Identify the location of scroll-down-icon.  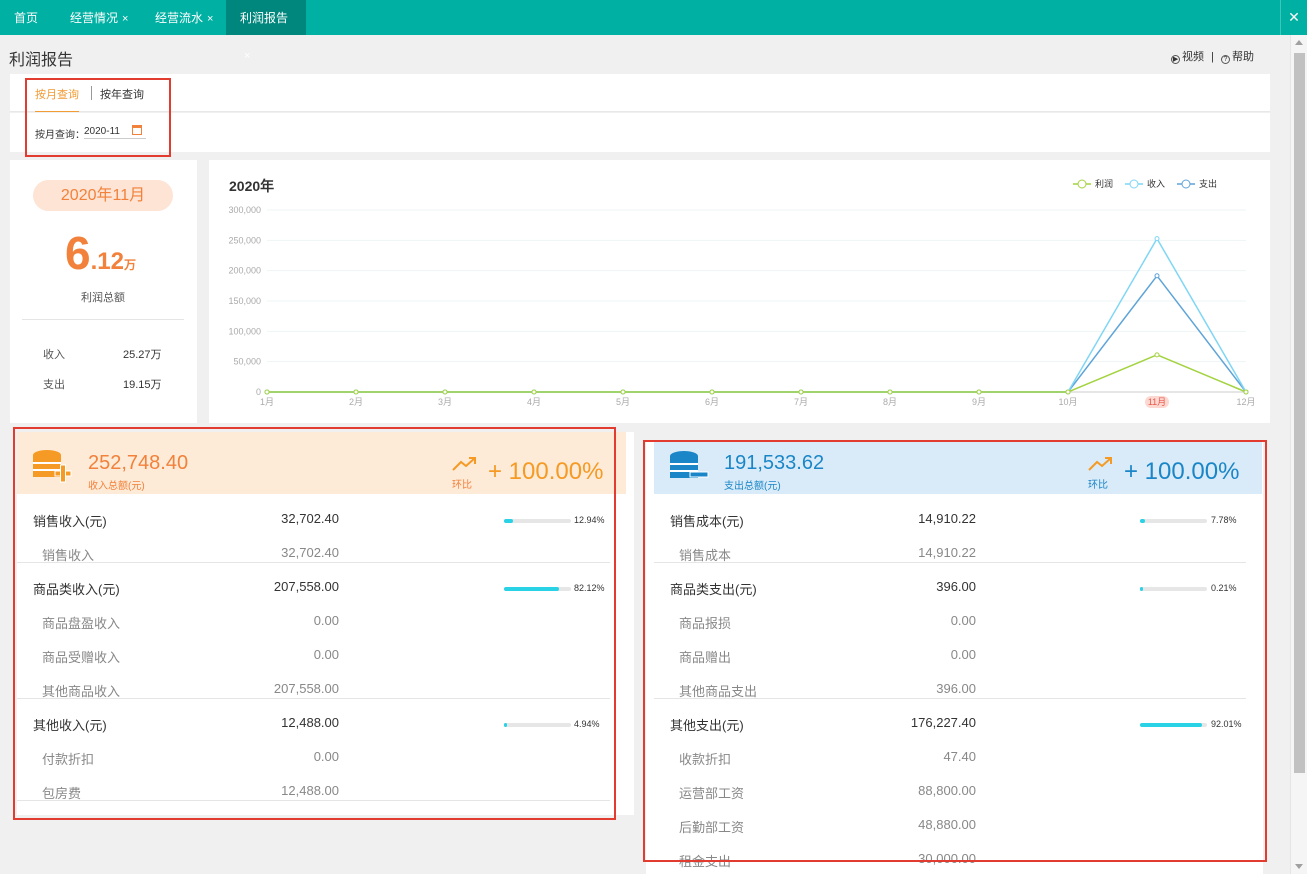
(1299, 866).